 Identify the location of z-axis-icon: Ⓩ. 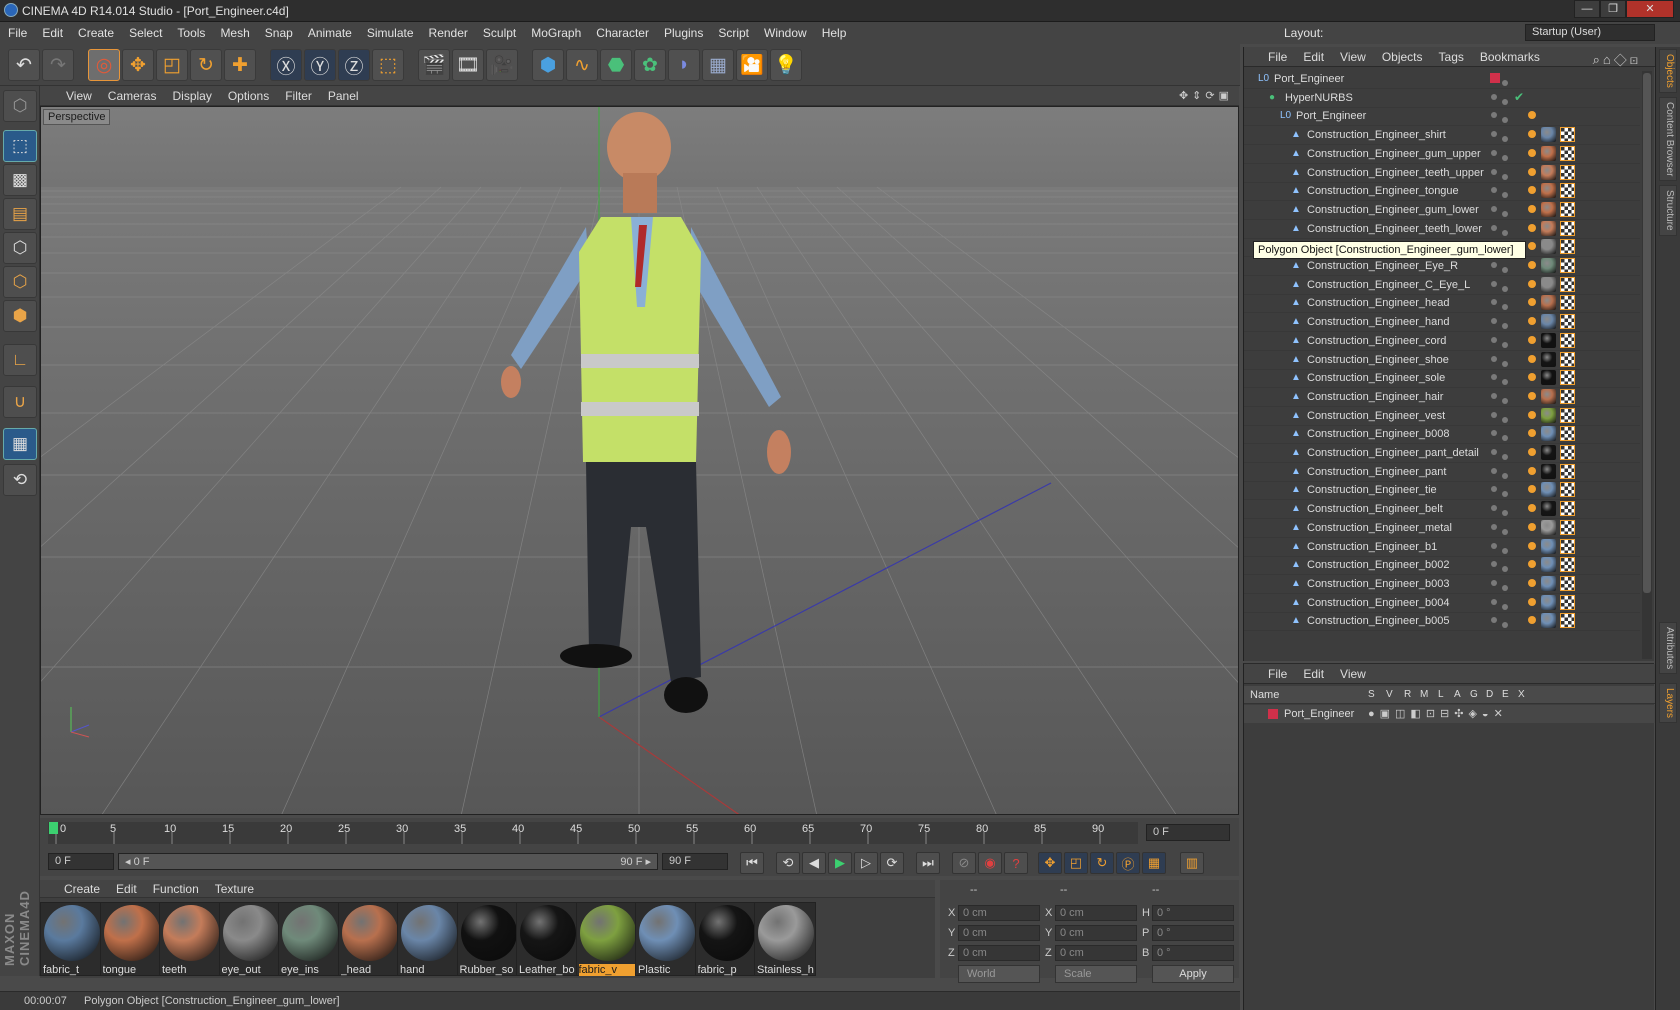
(354, 65).